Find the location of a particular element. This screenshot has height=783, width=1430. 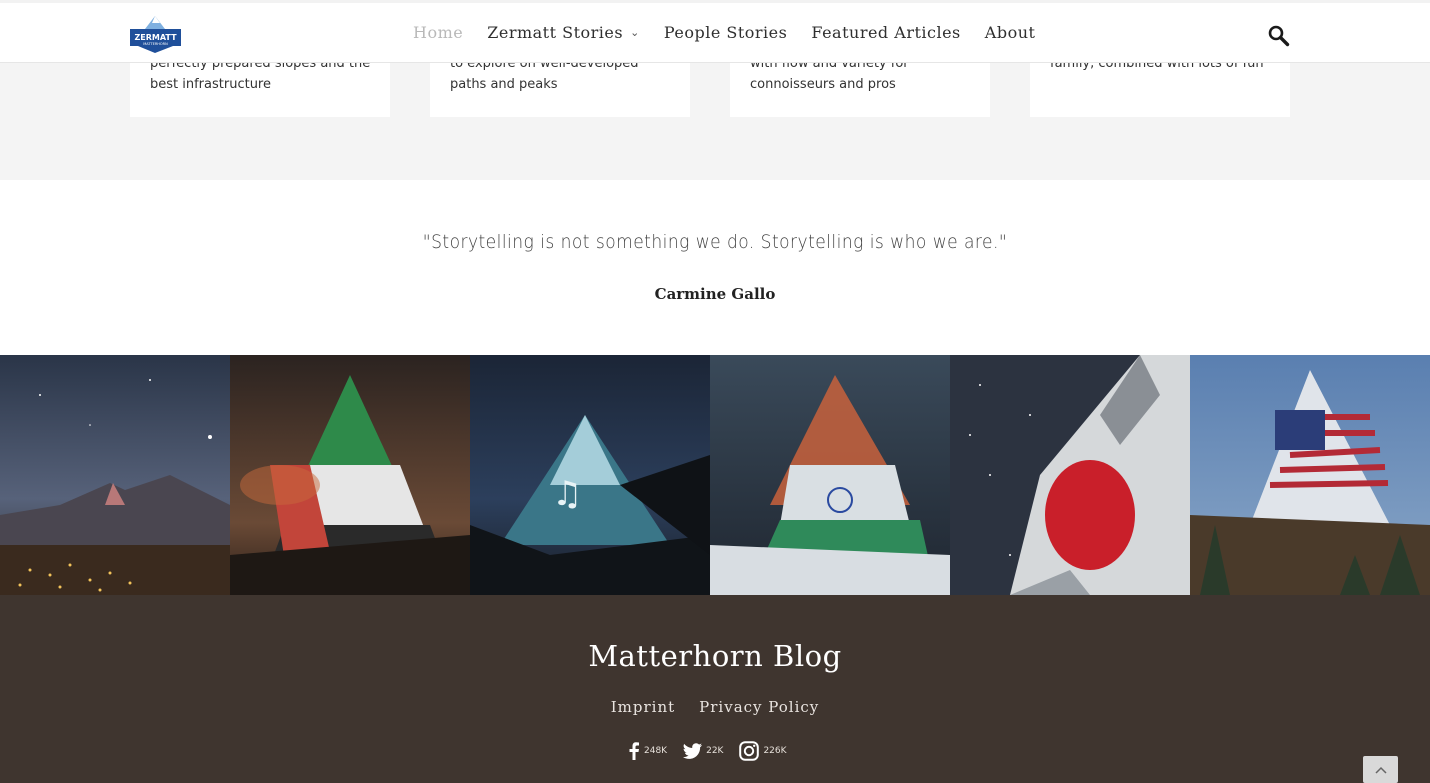

footer-links: Imprint Privacy Policy is located at coordinates (715, 707).